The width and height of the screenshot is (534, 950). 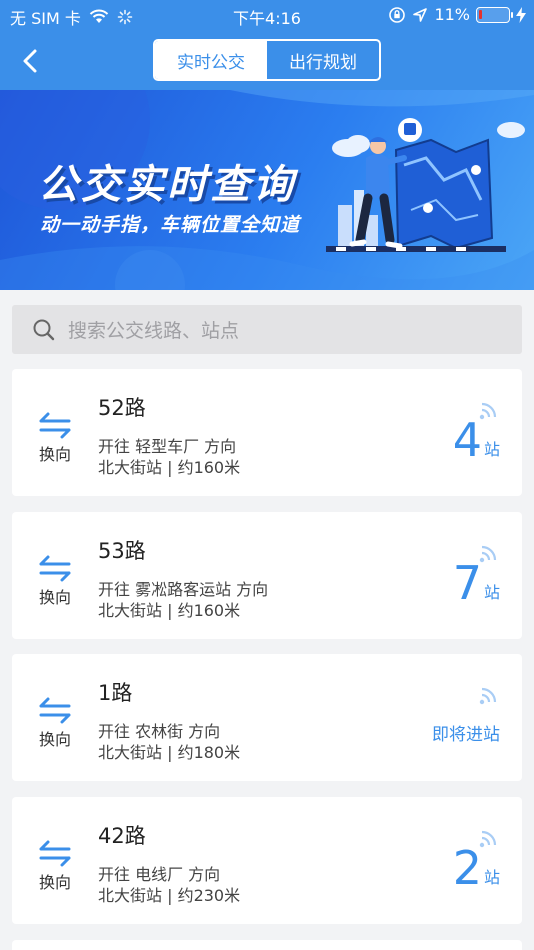 I want to click on eta-stops: 2 站, so click(x=476, y=868).